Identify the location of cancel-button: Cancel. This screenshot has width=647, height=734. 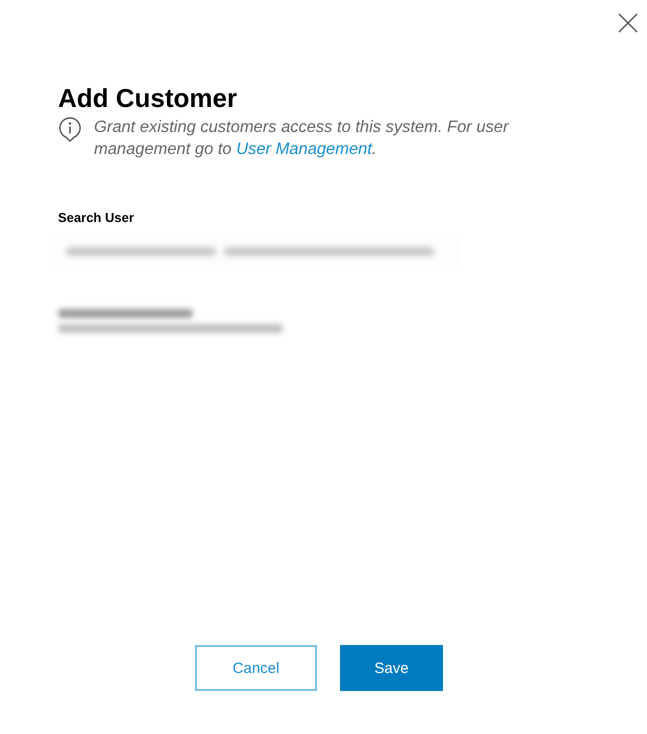
(256, 668).